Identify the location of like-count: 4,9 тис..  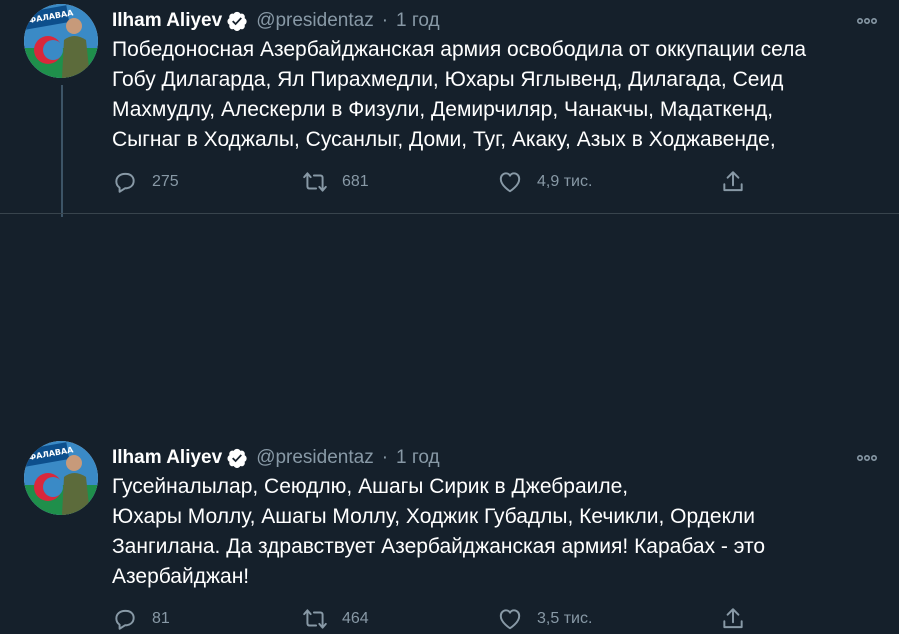
(565, 181).